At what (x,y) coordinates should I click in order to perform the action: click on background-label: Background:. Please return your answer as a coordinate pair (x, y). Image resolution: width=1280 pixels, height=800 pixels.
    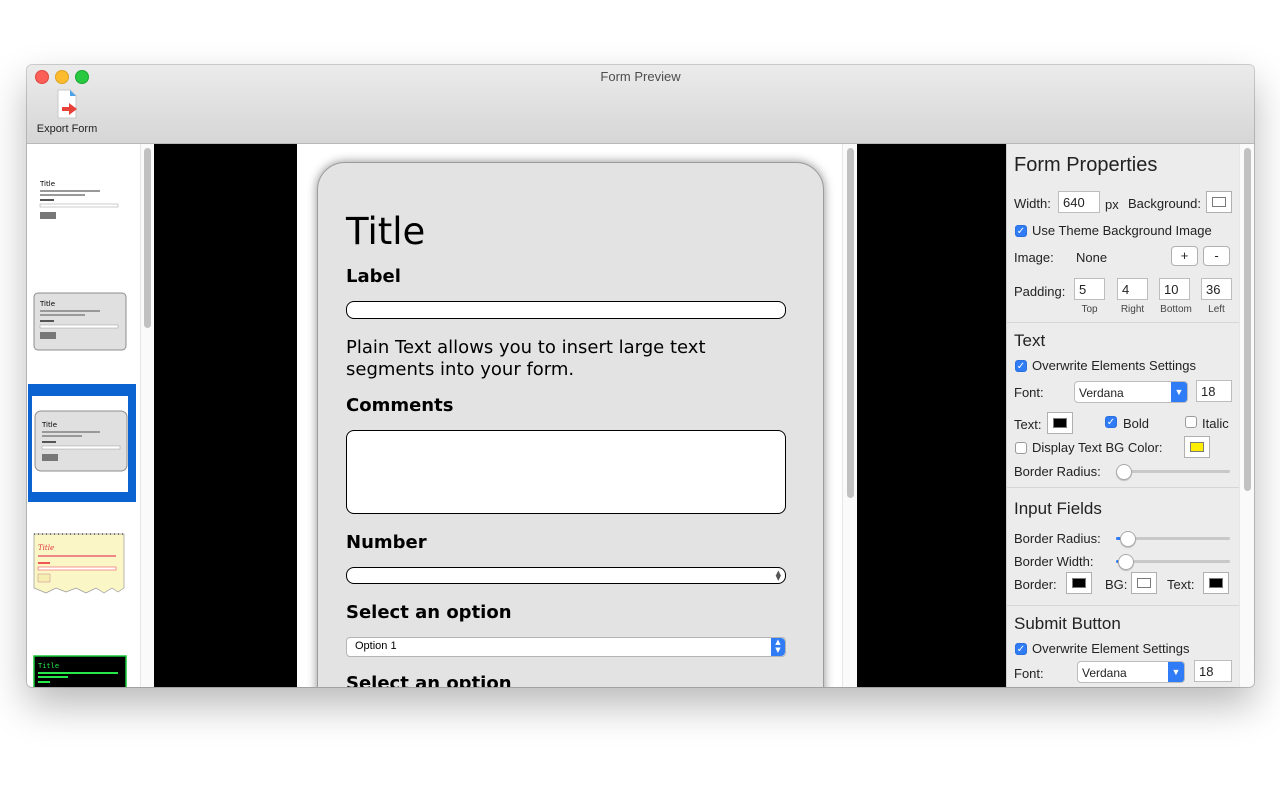
    Looking at the image, I should click on (1164, 203).